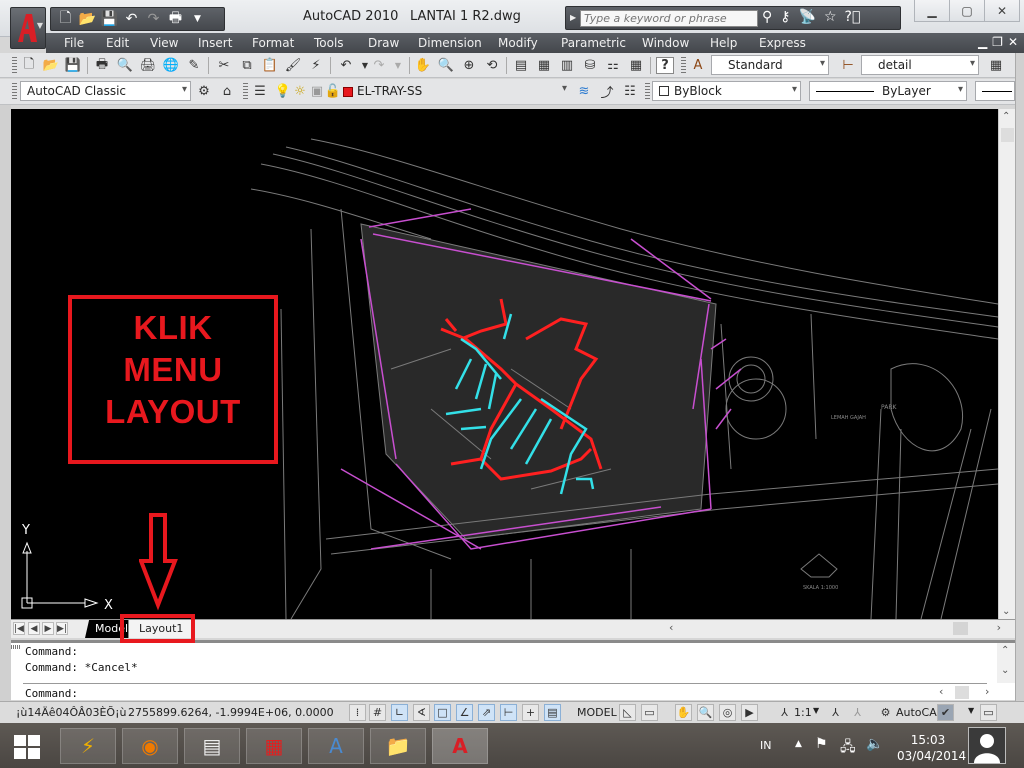  I want to click on quick-view-layouts-icon: ◺, so click(627, 712).